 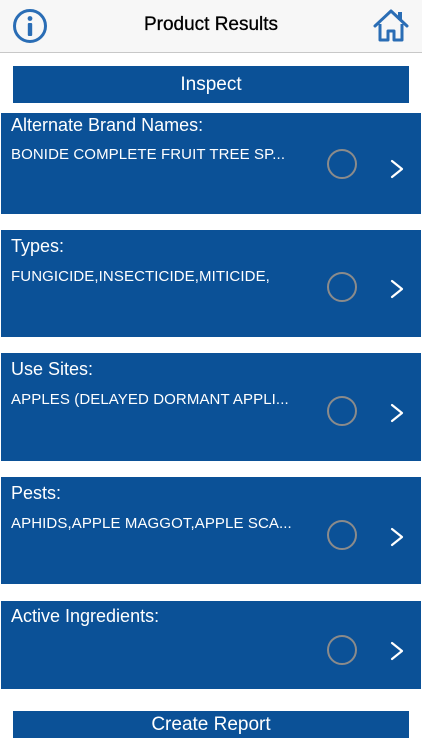 I want to click on create-report-button: Create Report, so click(x=211, y=724).